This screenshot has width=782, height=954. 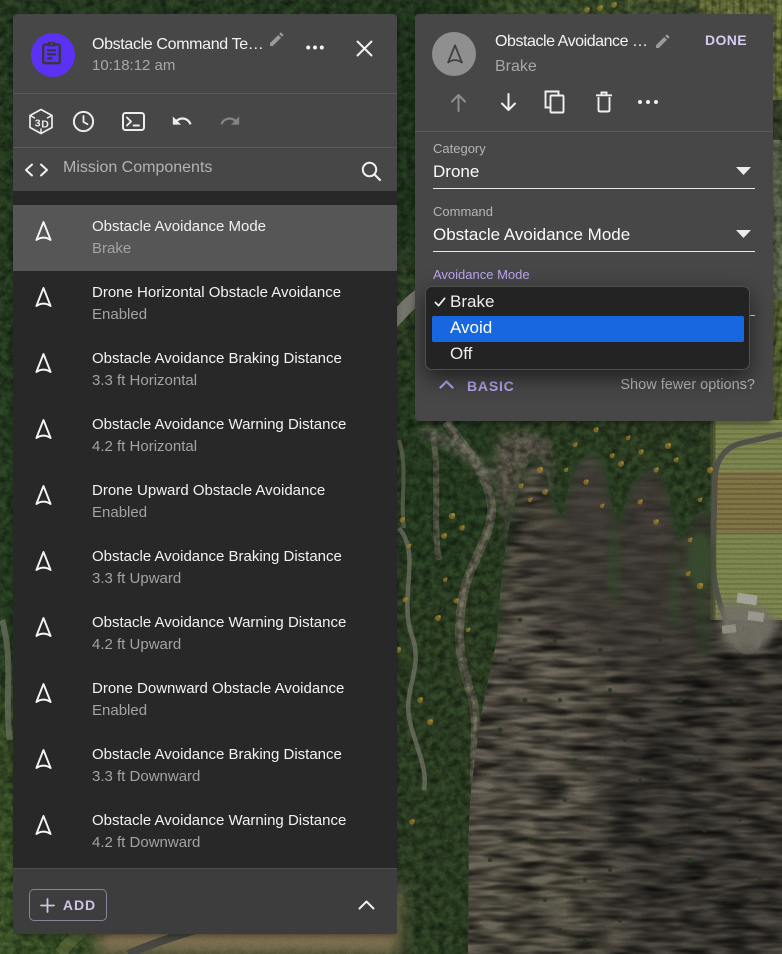 I want to click on svg-text: 3, so click(x=38, y=124).